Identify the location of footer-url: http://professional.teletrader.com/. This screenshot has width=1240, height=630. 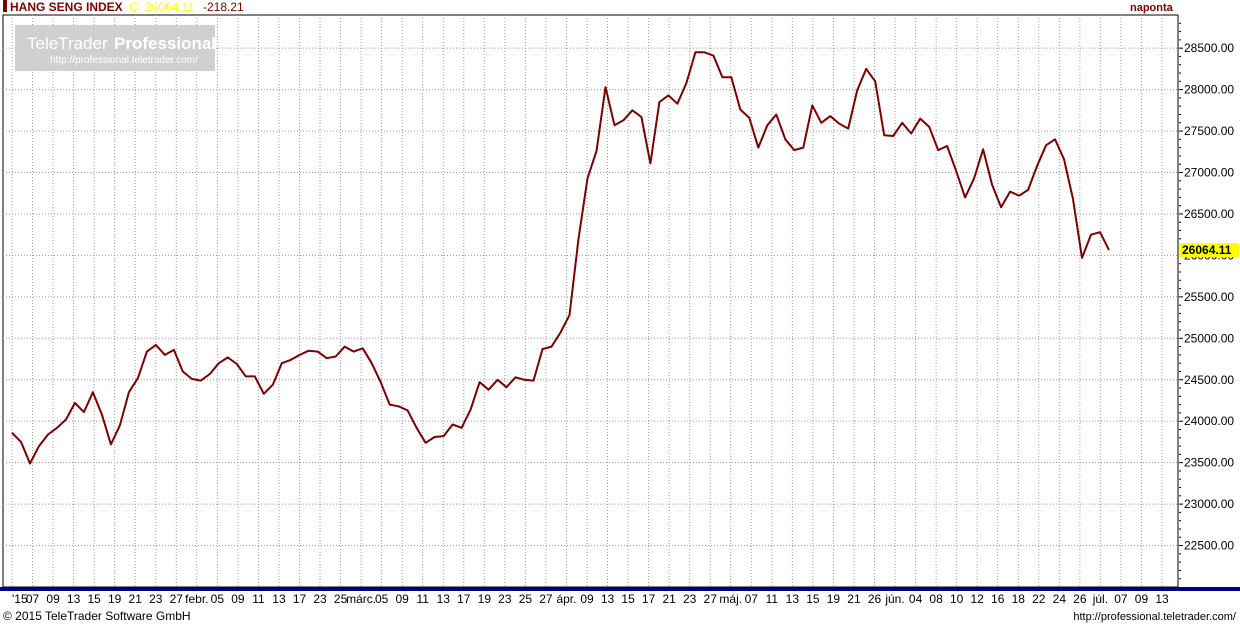
(1155, 617).